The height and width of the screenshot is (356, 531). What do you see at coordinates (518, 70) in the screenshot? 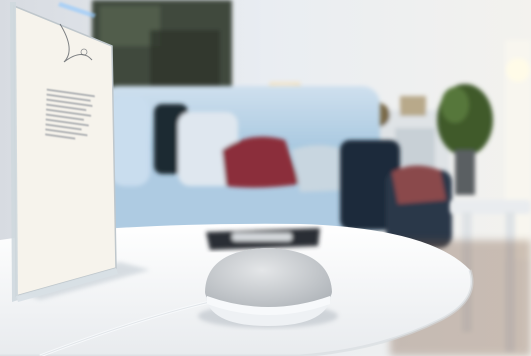
I see `window-glow` at bounding box center [518, 70].